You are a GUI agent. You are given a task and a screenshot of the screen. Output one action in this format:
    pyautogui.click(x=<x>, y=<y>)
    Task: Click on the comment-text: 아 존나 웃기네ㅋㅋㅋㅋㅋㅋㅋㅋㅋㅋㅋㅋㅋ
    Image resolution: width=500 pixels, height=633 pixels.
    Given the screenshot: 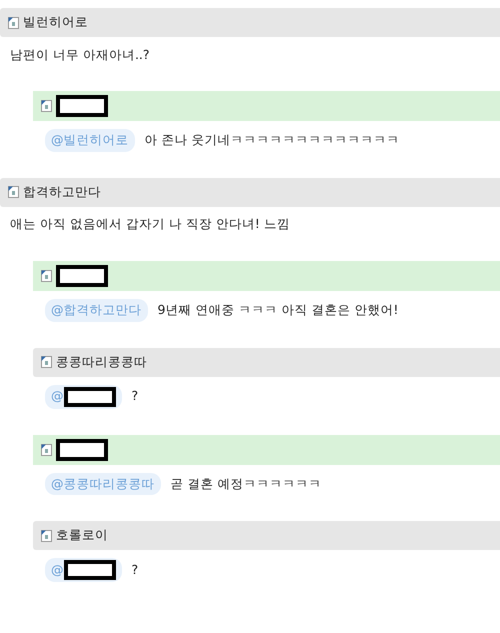 What is the action you would take?
    pyautogui.click(x=272, y=140)
    